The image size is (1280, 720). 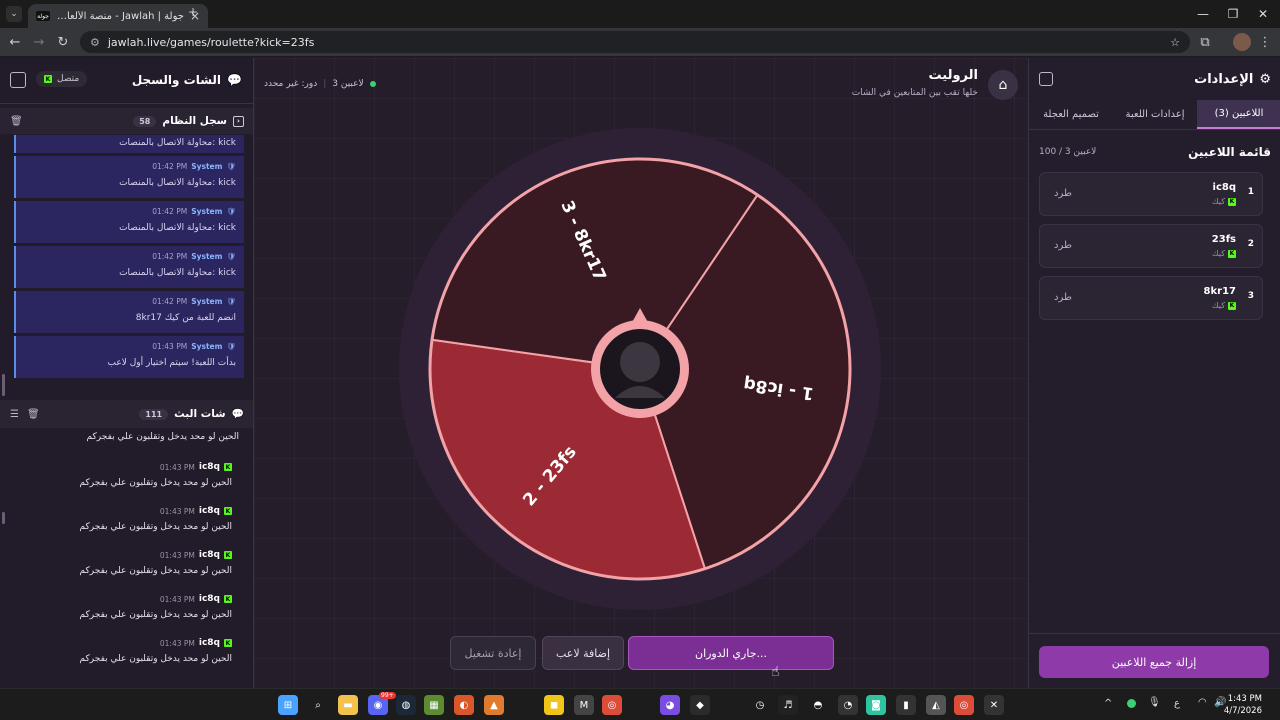 I want to click on bookmark-star-icon: ☆, so click(x=1175, y=42).